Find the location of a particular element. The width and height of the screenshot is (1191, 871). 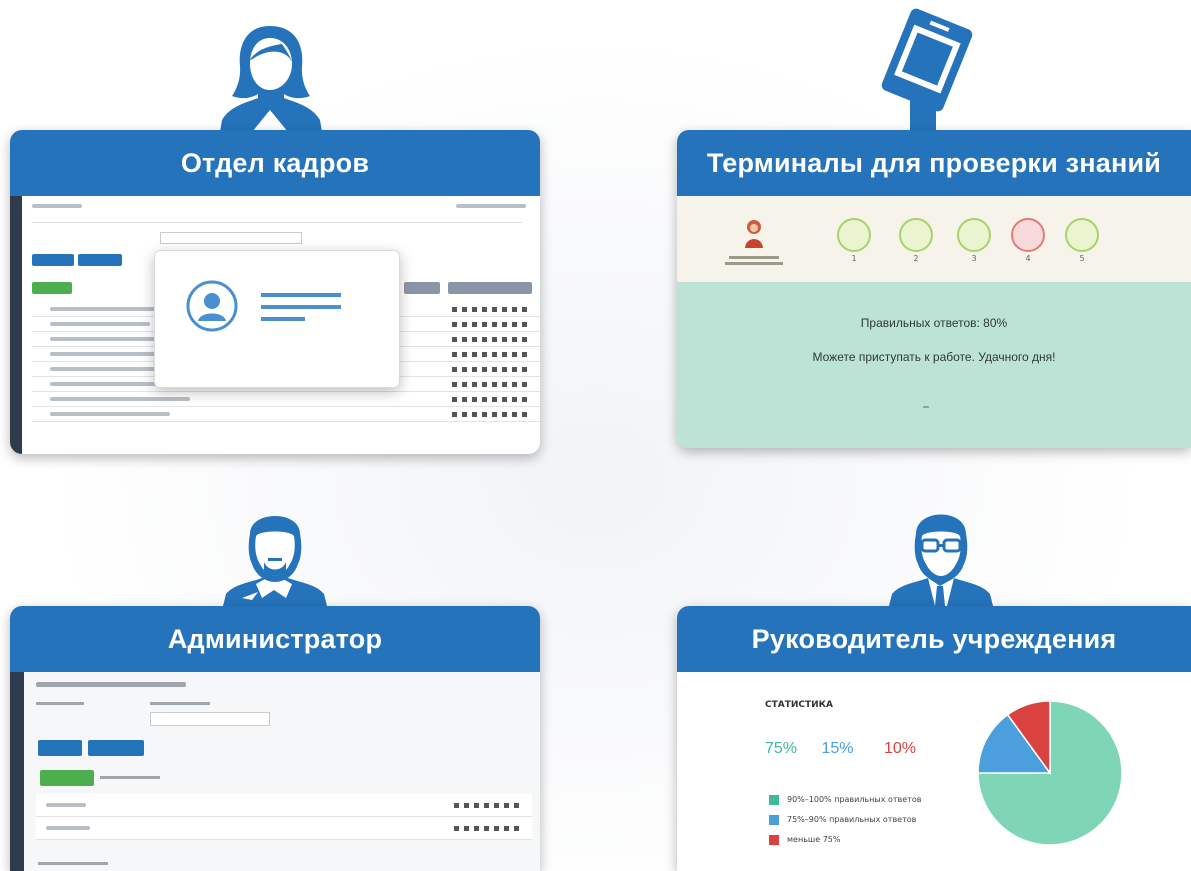

administrator-man-icon is located at coordinates (275, 563).